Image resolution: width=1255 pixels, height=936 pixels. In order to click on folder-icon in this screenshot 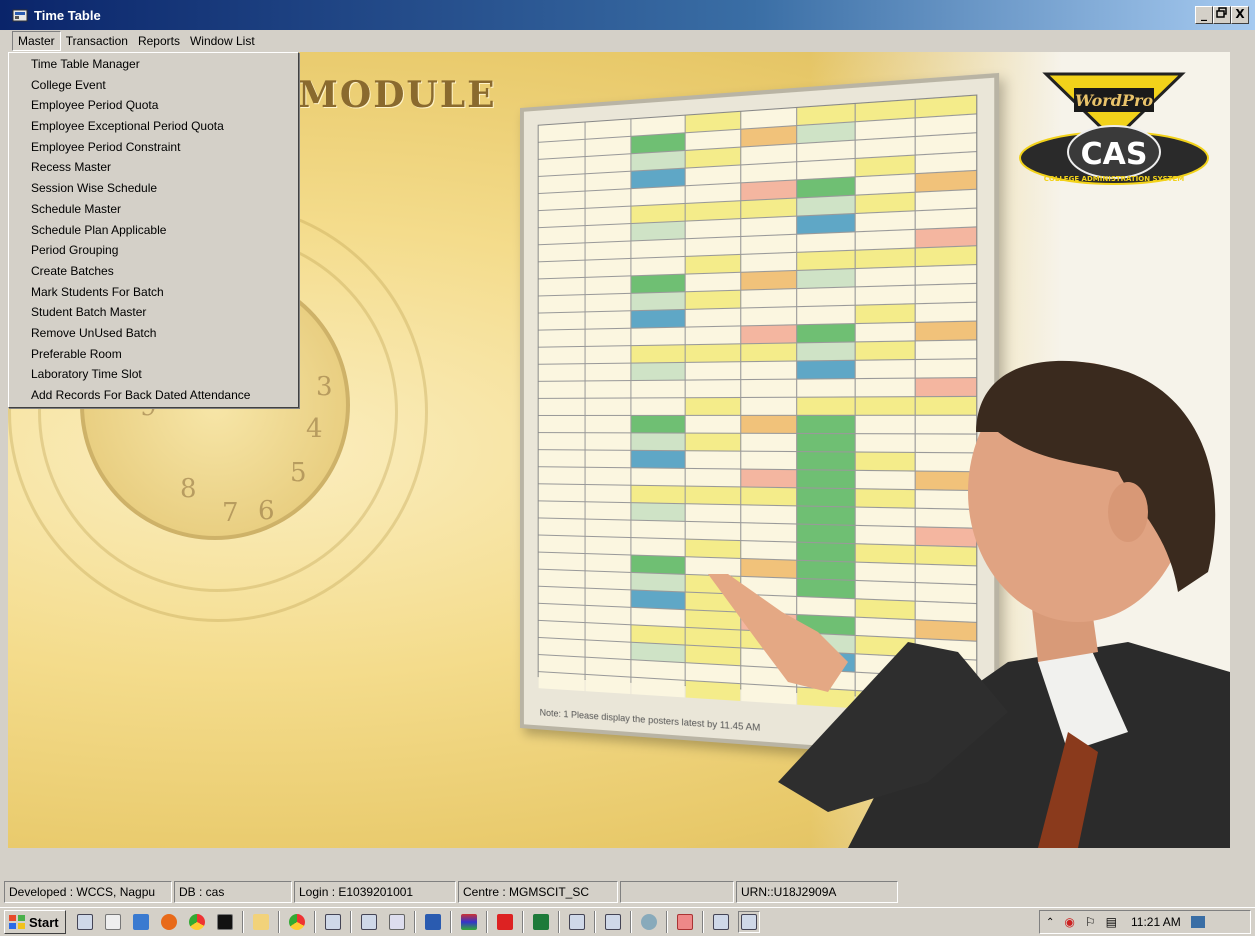, I will do `click(261, 922)`.